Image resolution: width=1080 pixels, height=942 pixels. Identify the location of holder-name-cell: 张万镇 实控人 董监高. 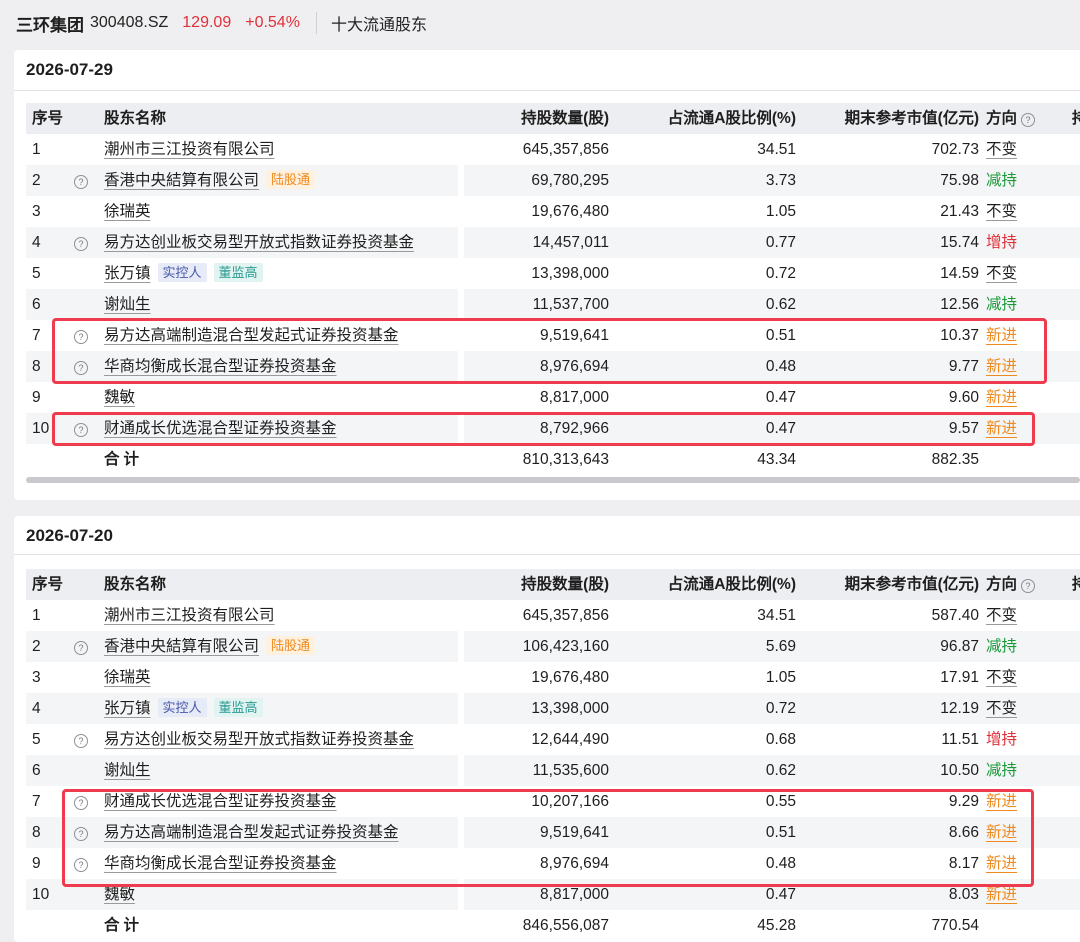
(183, 273).